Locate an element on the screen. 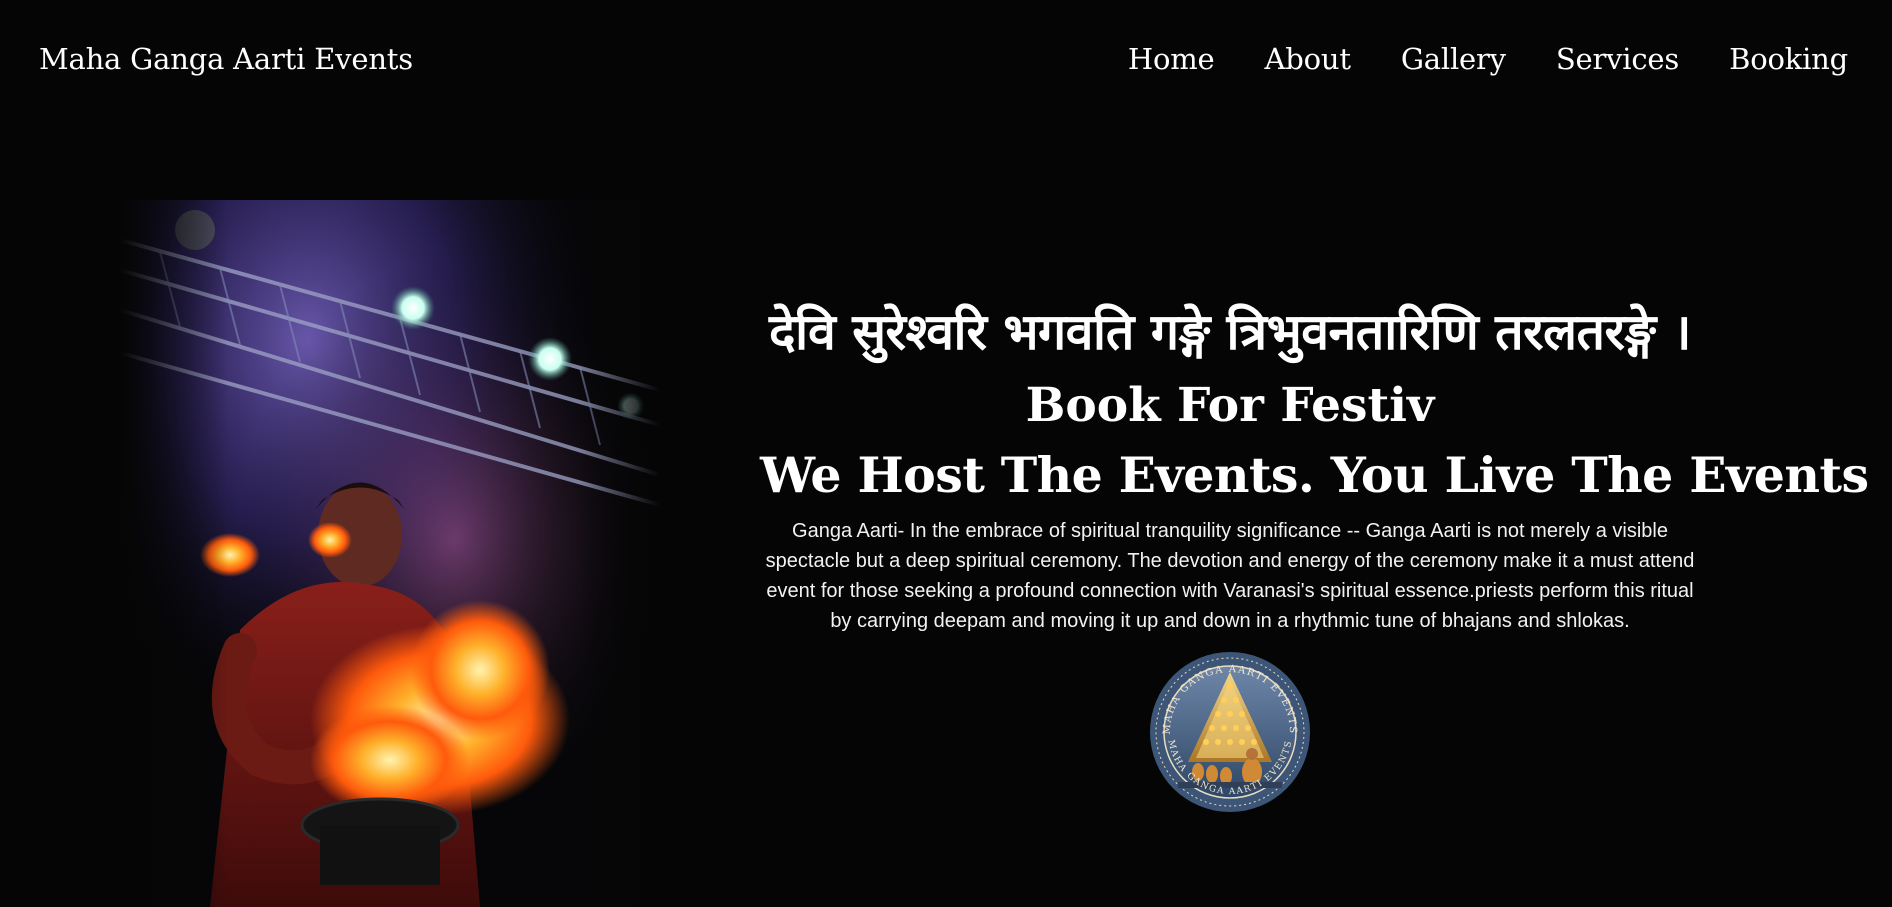 Image resolution: width=1892 pixels, height=907 pixels. nav-gallery-link: Gallery is located at coordinates (1453, 59).